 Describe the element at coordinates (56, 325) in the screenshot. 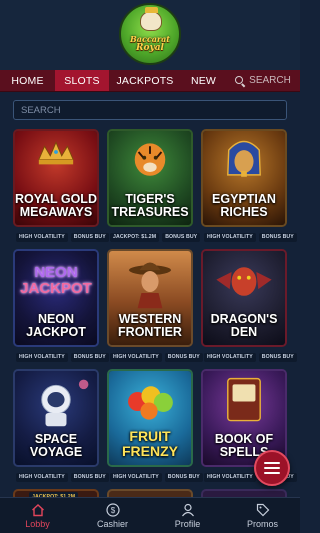

I see `game-title: NEON JACKPOT` at that location.